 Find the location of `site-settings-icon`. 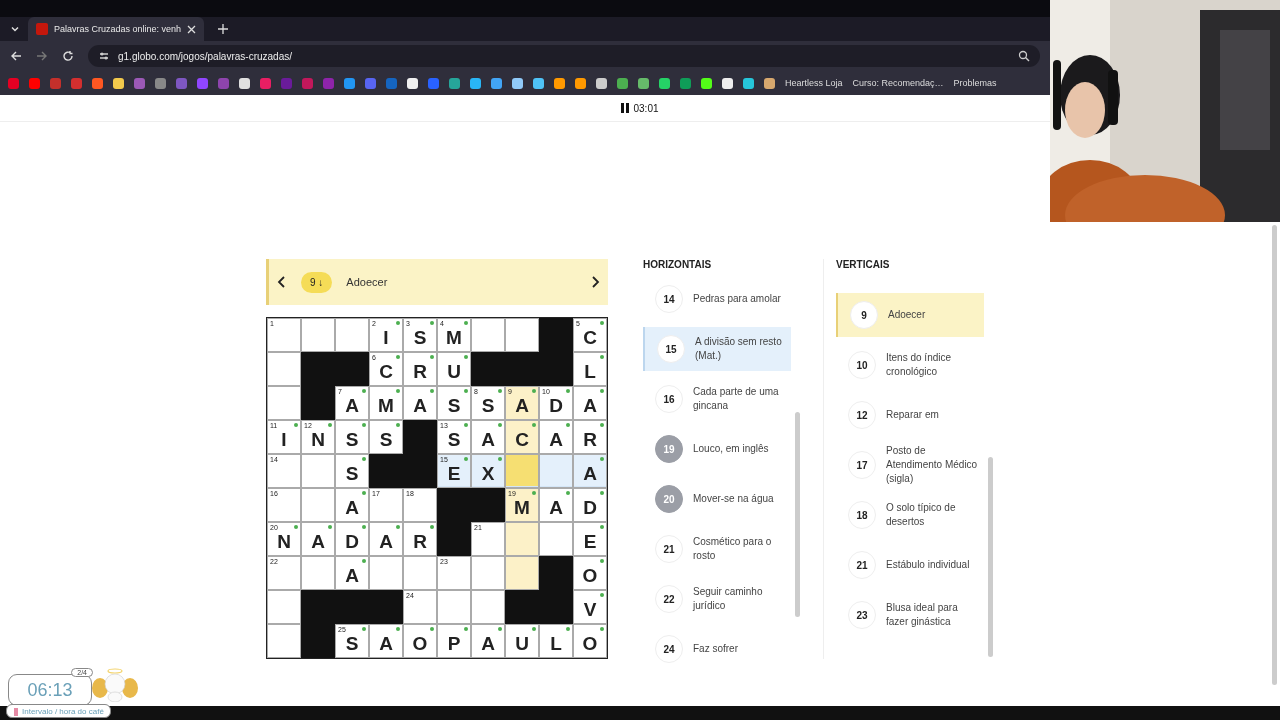

site-settings-icon is located at coordinates (104, 56).